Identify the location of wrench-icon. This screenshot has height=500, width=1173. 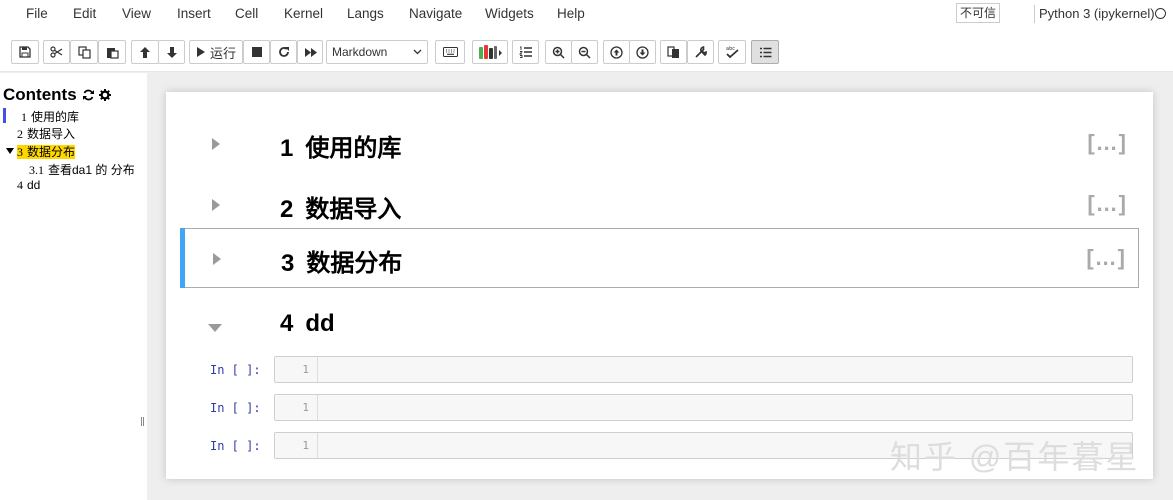
(701, 51).